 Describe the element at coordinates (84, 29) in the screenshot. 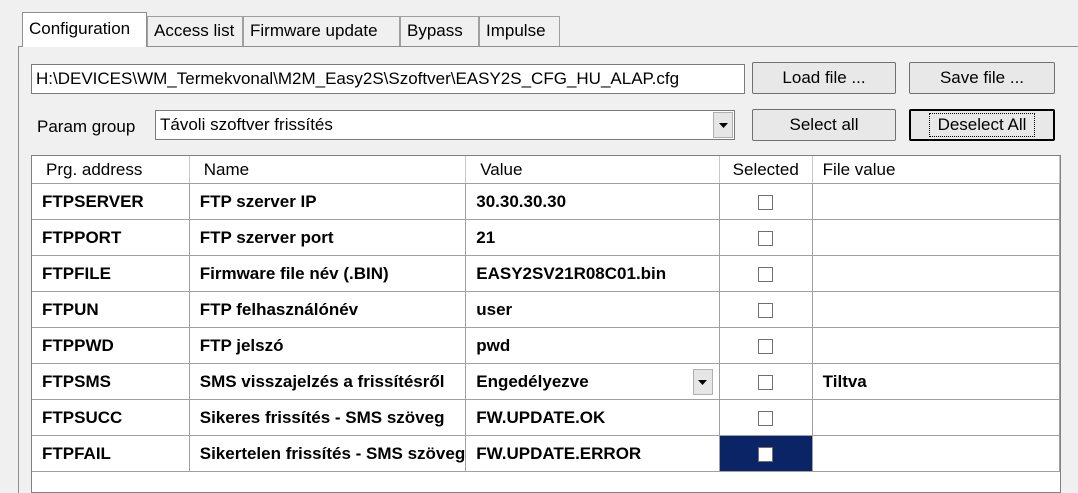

I see `tab-configuration: Configuration` at that location.